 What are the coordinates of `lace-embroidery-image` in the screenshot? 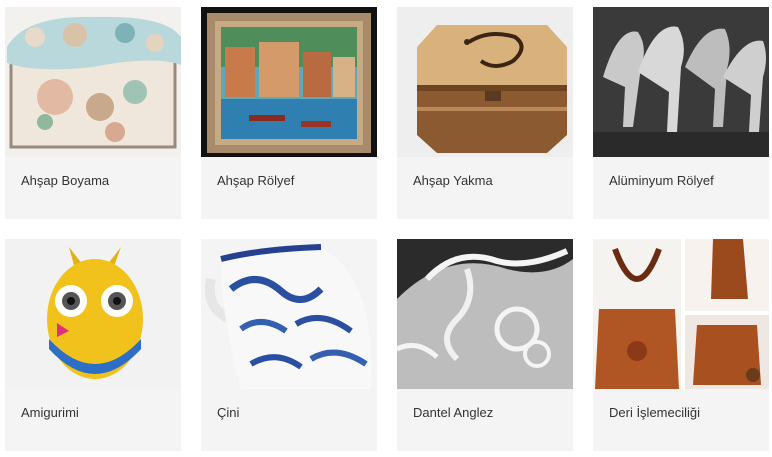 It's located at (485, 314).